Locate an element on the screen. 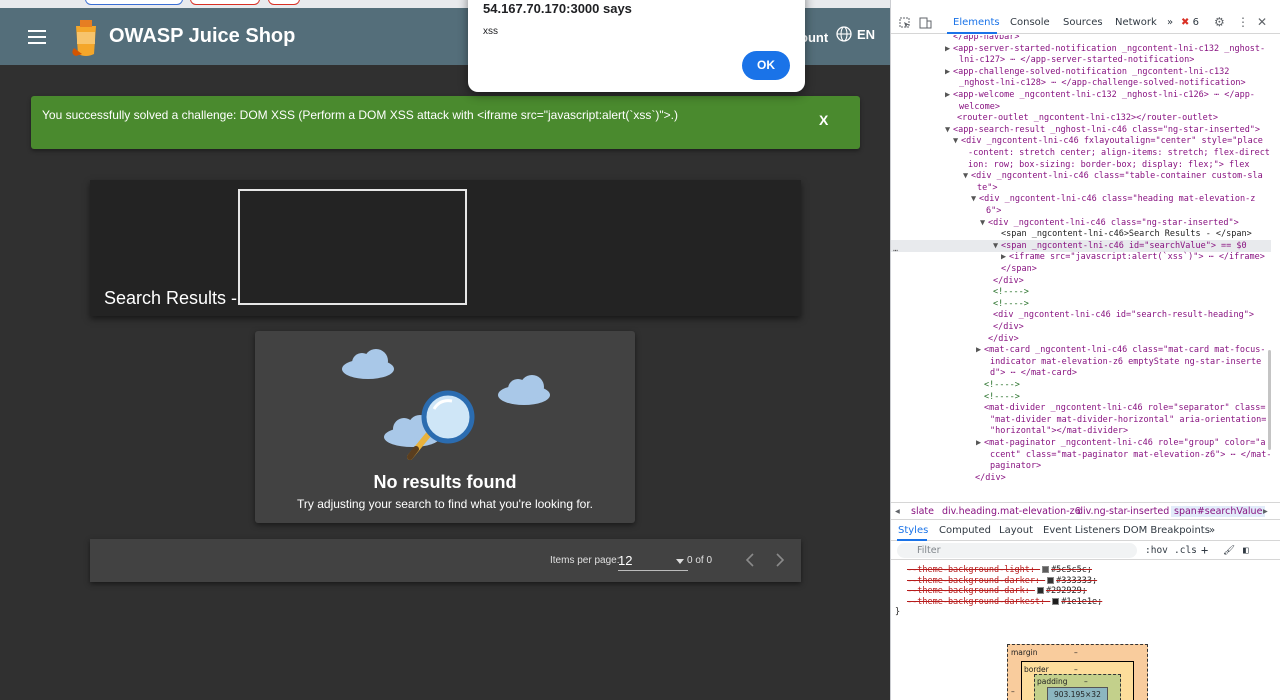  next-page-icon is located at coordinates (780, 560).